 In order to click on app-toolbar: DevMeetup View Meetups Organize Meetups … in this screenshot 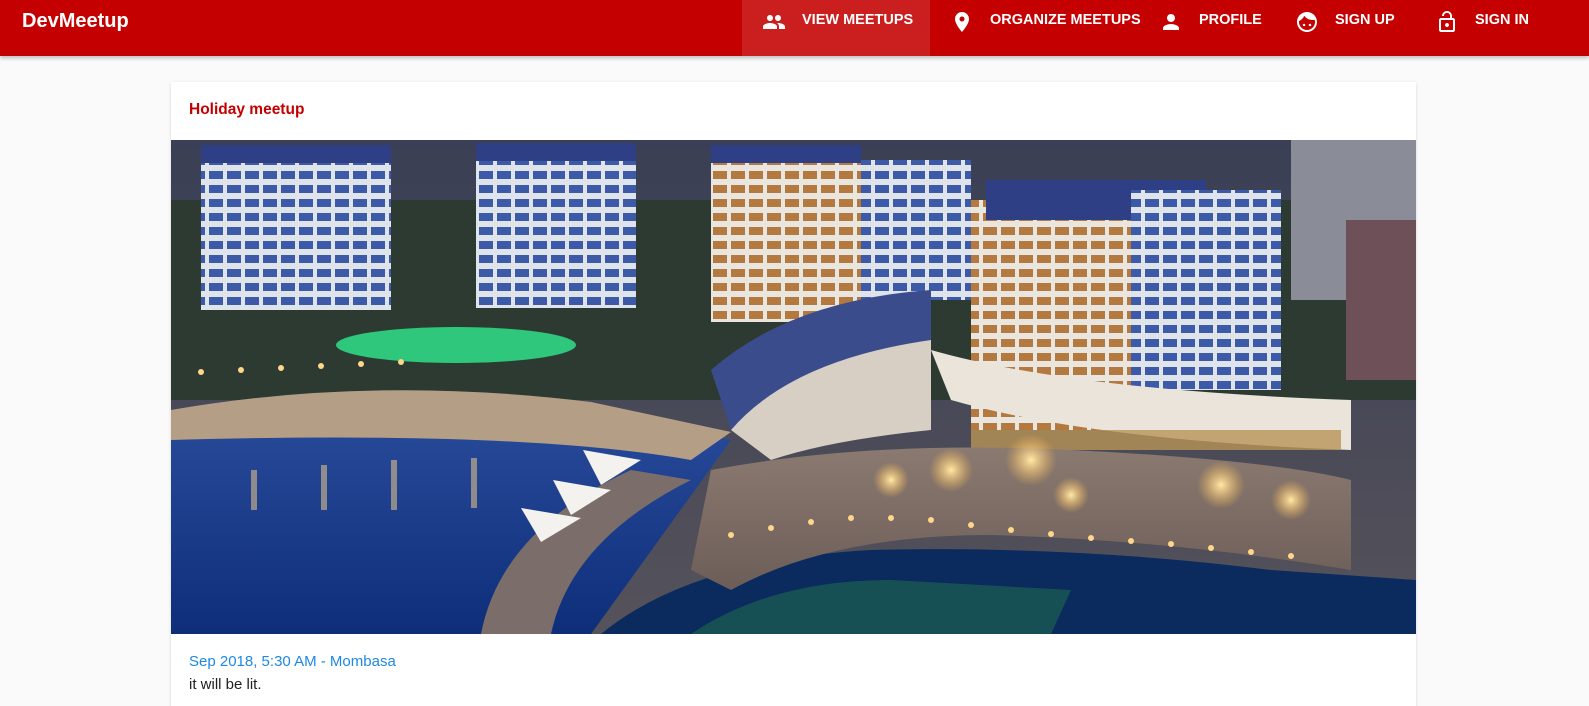, I will do `click(794, 28)`.